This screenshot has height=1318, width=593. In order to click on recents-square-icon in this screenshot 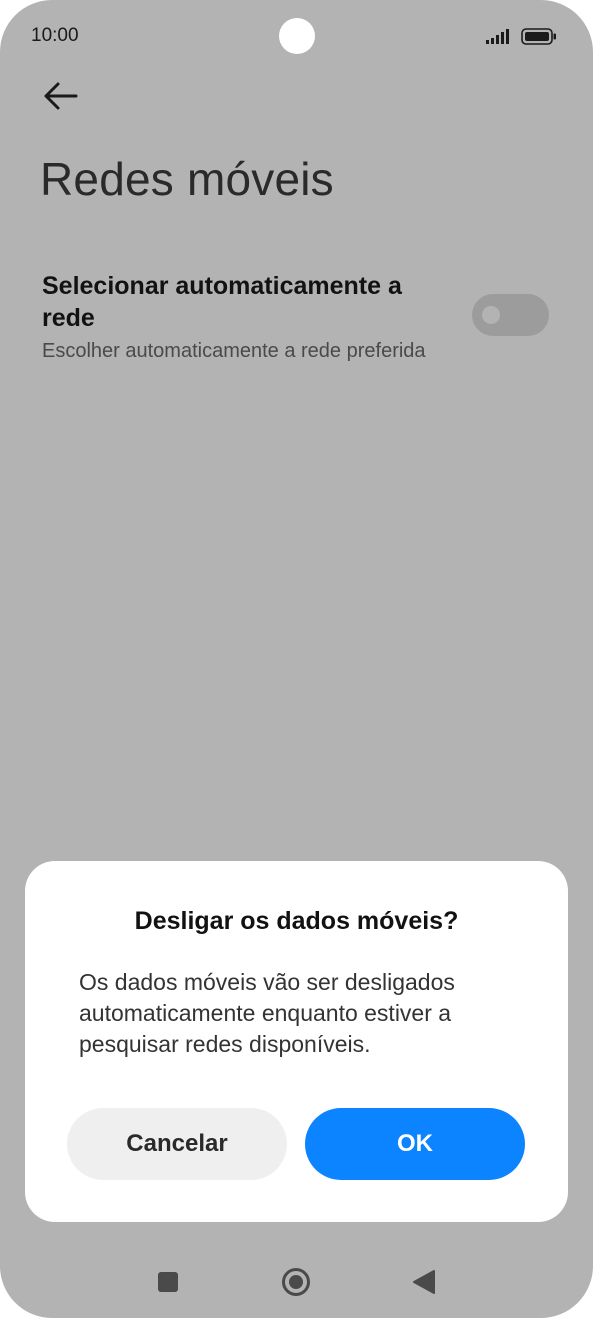, I will do `click(168, 1282)`.